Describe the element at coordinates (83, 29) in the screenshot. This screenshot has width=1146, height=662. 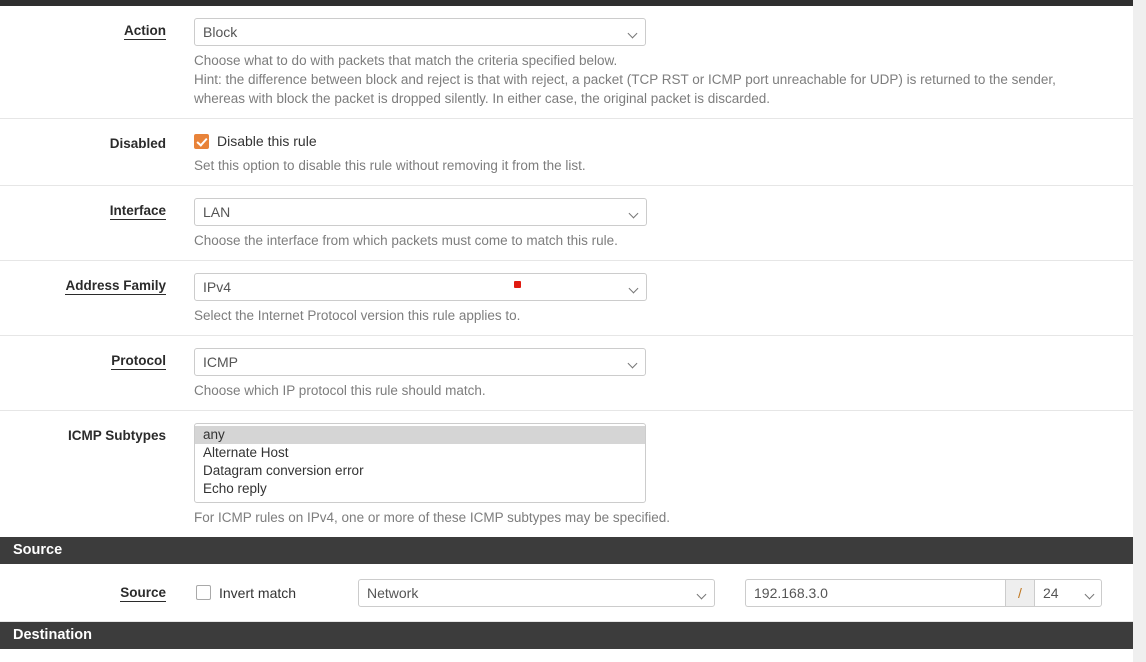
I see `label-action: Action` at that location.